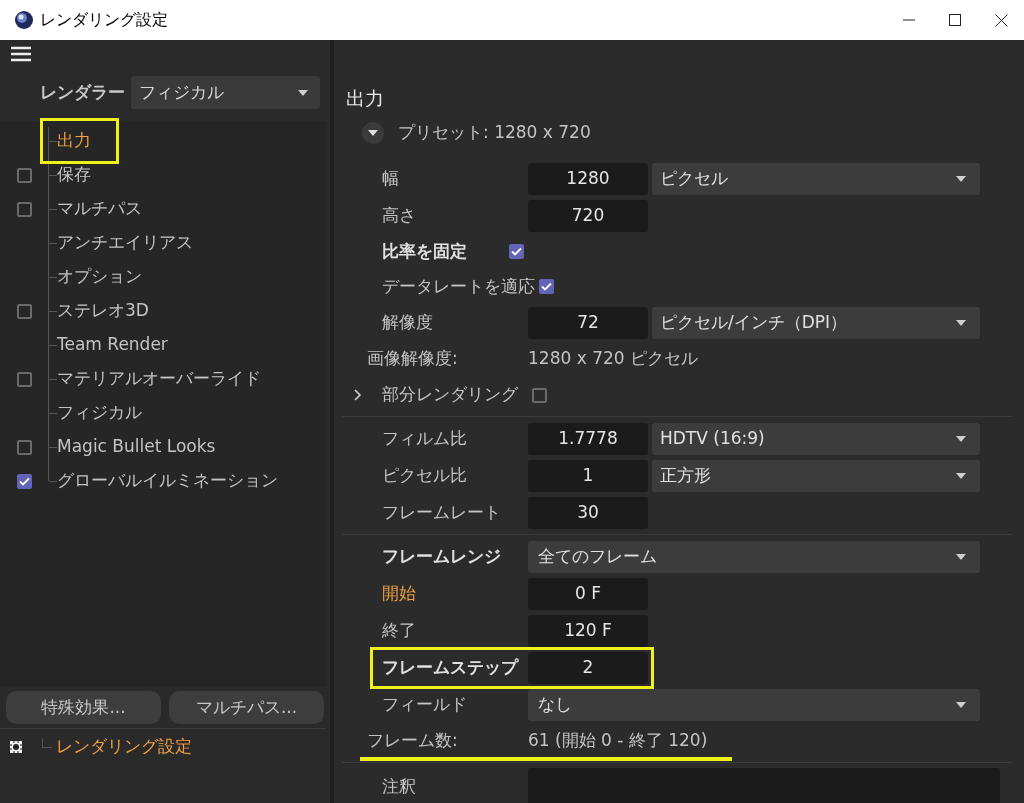 The width and height of the screenshot is (1024, 803). What do you see at coordinates (618, 741) in the screenshot?
I see `info-value: 61 (開始 0 - 終了 120)` at bounding box center [618, 741].